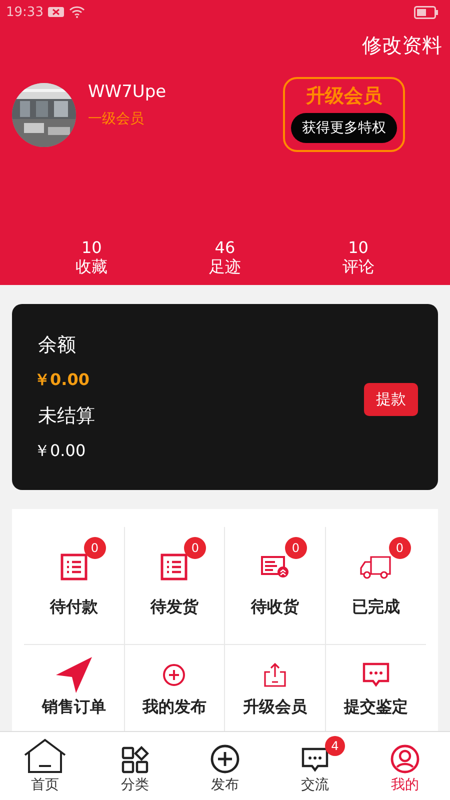 The width and height of the screenshot is (450, 800). Describe the element at coordinates (225, 759) in the screenshot. I see `add-icon` at that location.